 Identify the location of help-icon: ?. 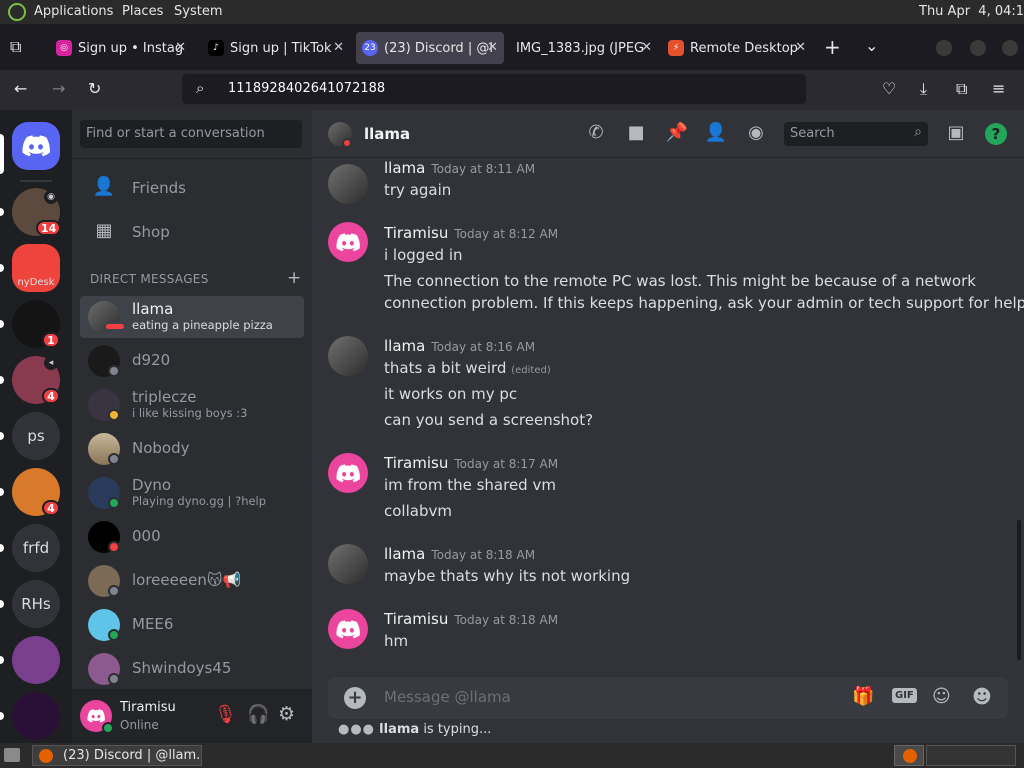
(996, 134).